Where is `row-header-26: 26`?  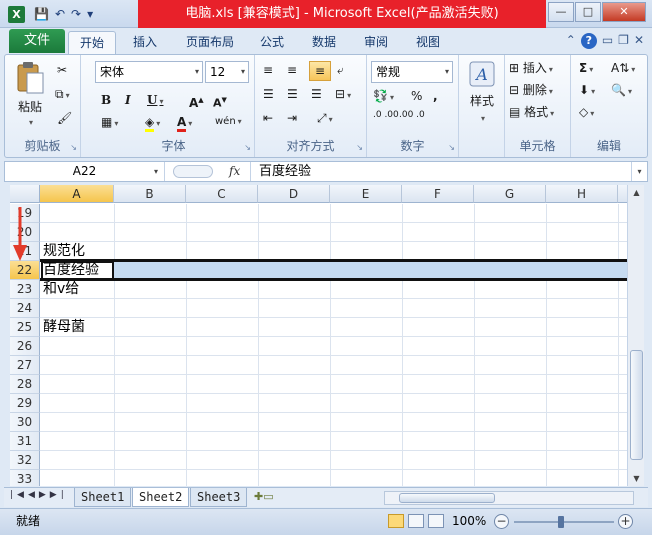
row-header-26: 26 is located at coordinates (25, 346).